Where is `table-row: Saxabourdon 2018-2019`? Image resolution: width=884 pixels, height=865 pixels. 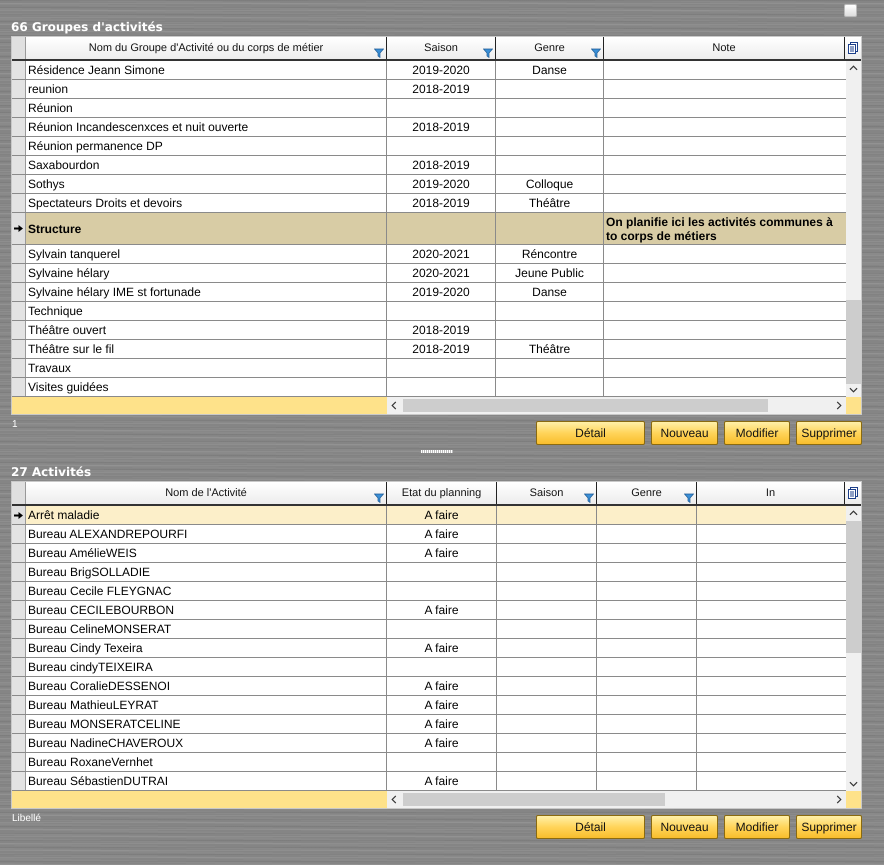 table-row: Saxabourdon 2018-2019 is located at coordinates (429, 165).